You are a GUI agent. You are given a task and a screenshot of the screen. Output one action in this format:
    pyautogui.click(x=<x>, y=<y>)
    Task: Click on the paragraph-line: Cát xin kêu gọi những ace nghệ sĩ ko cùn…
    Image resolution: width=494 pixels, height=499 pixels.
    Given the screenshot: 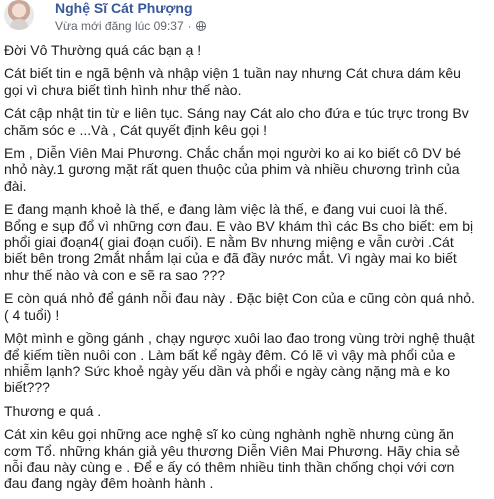 What is the action you would take?
    pyautogui.click(x=229, y=434)
    